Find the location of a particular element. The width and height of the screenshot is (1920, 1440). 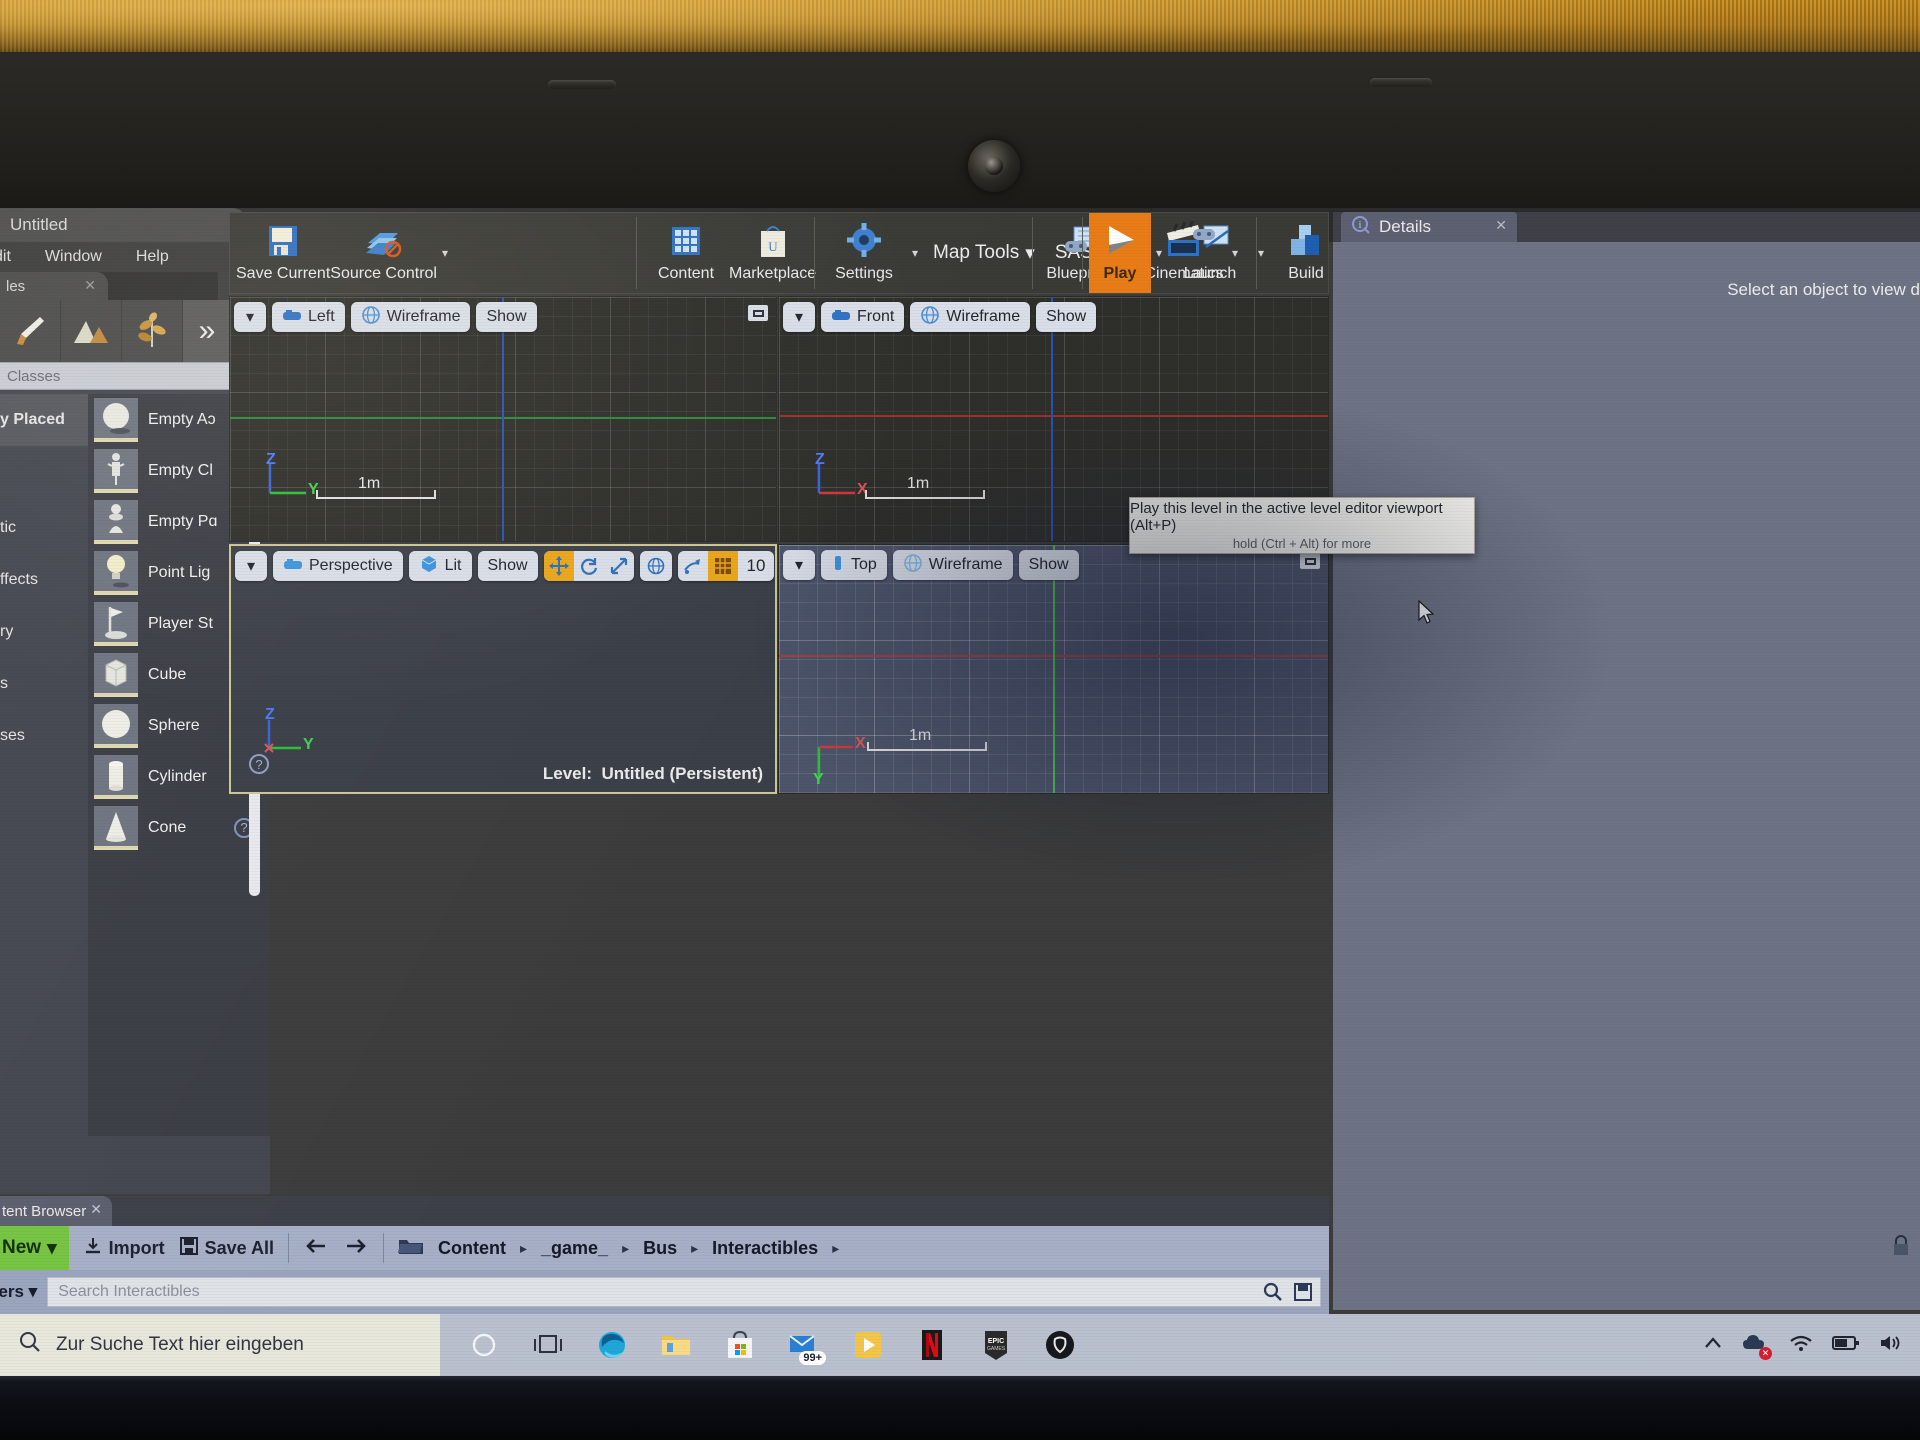

save-search-icon is located at coordinates (1303, 1294).